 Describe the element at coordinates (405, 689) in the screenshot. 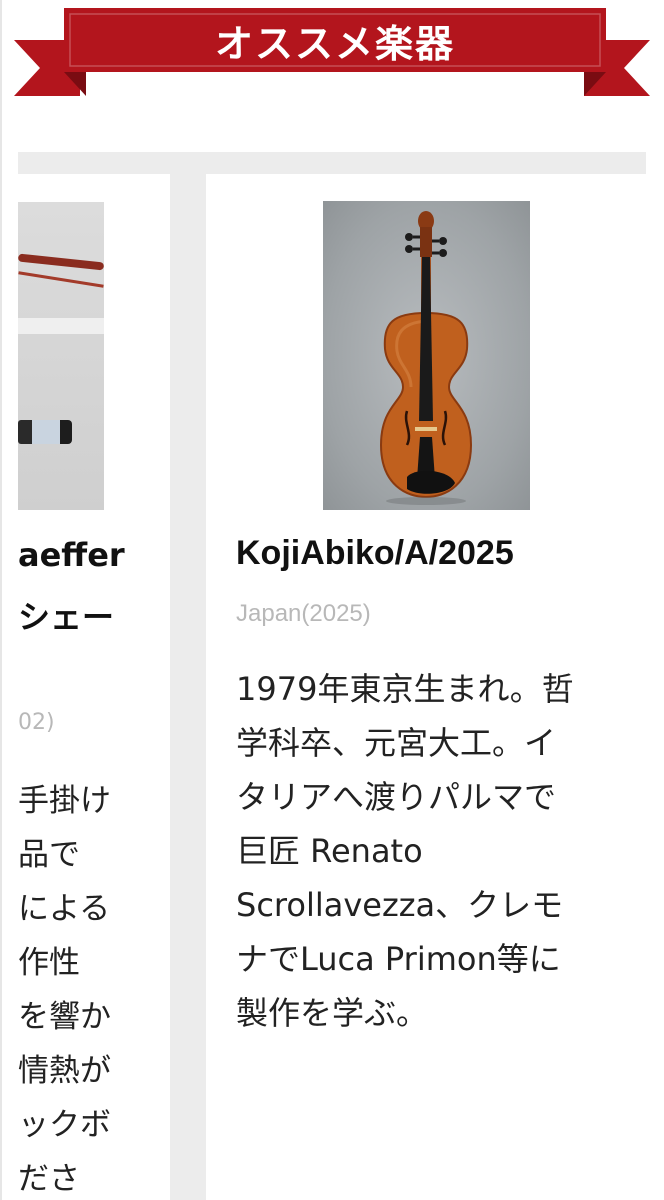

I see `description-line: 1979年東京生まれ。哲` at that location.